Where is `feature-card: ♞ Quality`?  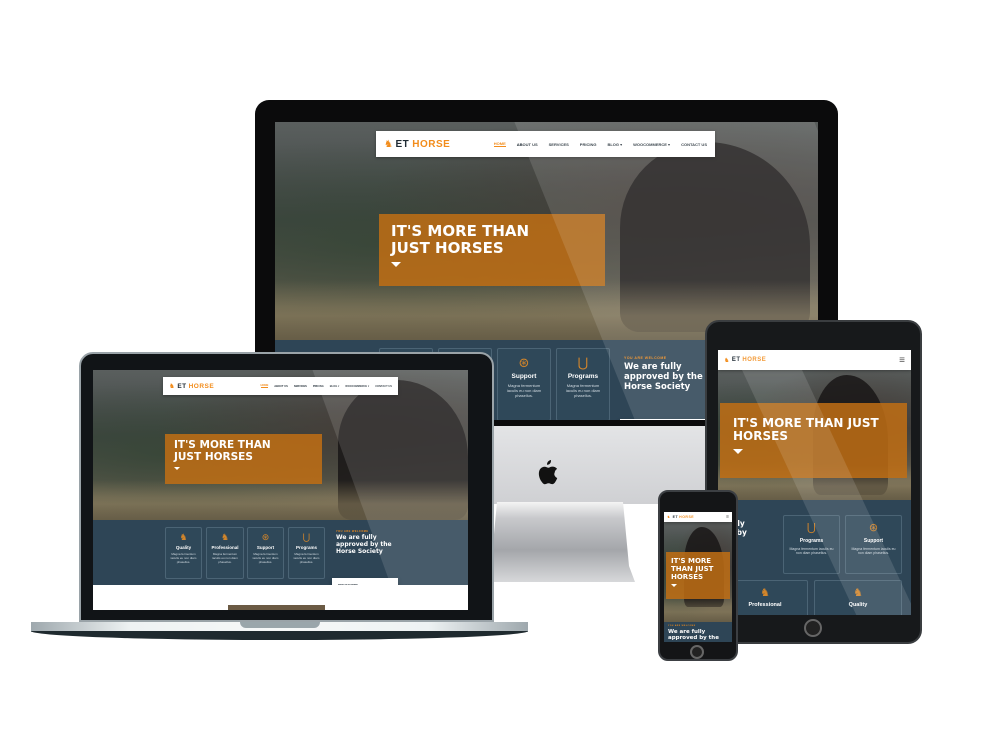 feature-card: ♞ Quality is located at coordinates (858, 597).